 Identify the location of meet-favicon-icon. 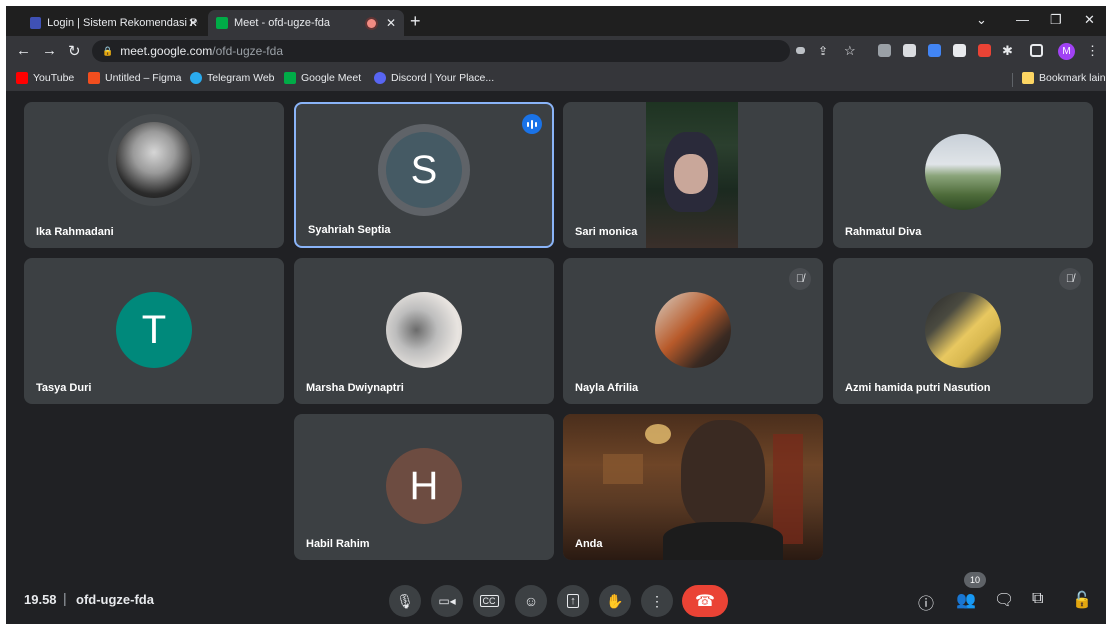
(222, 23).